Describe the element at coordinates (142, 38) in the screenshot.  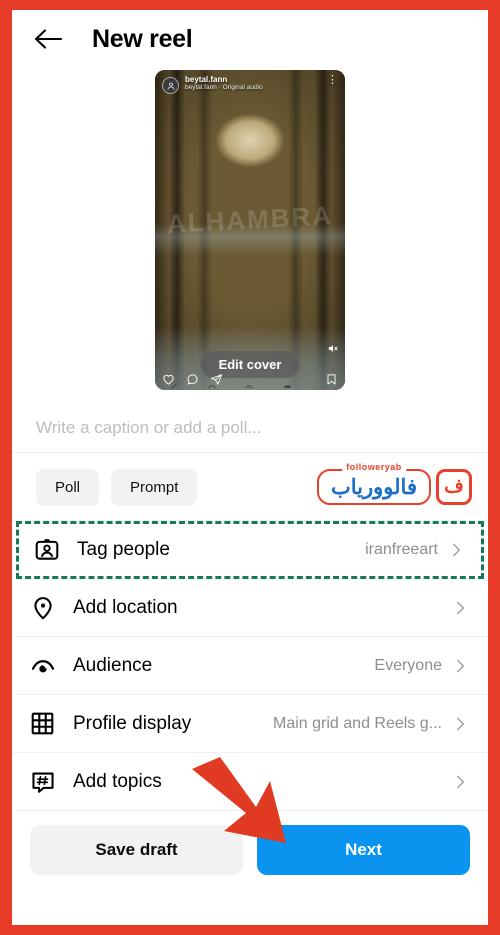
I see `page-title: New reel` at that location.